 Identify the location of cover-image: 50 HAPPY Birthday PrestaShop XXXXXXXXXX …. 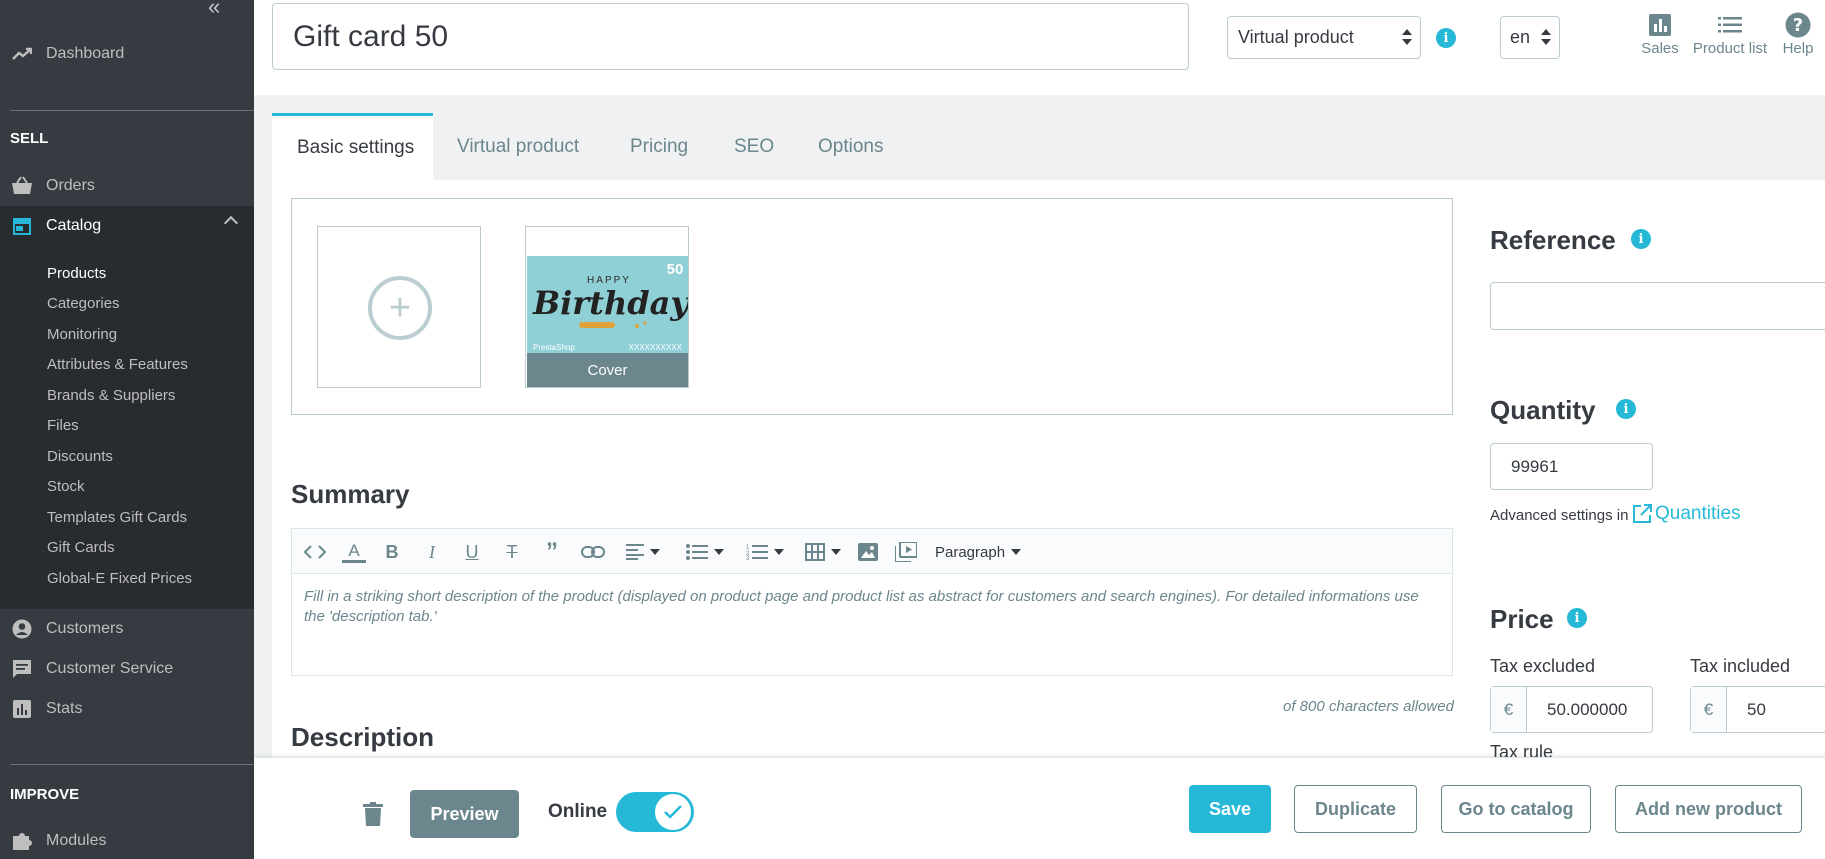
(607, 307).